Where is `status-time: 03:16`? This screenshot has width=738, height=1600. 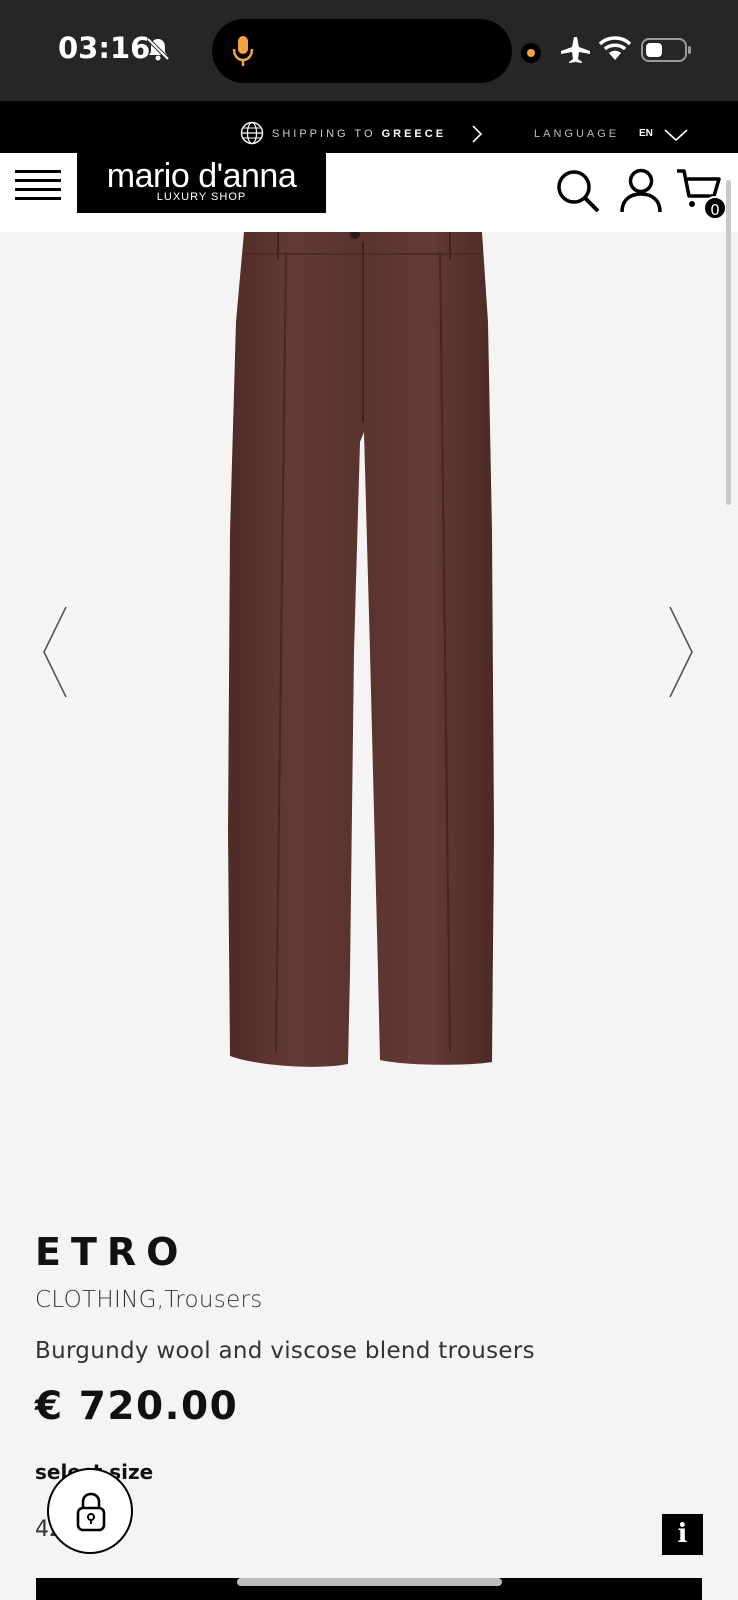 status-time: 03:16 is located at coordinates (104, 48).